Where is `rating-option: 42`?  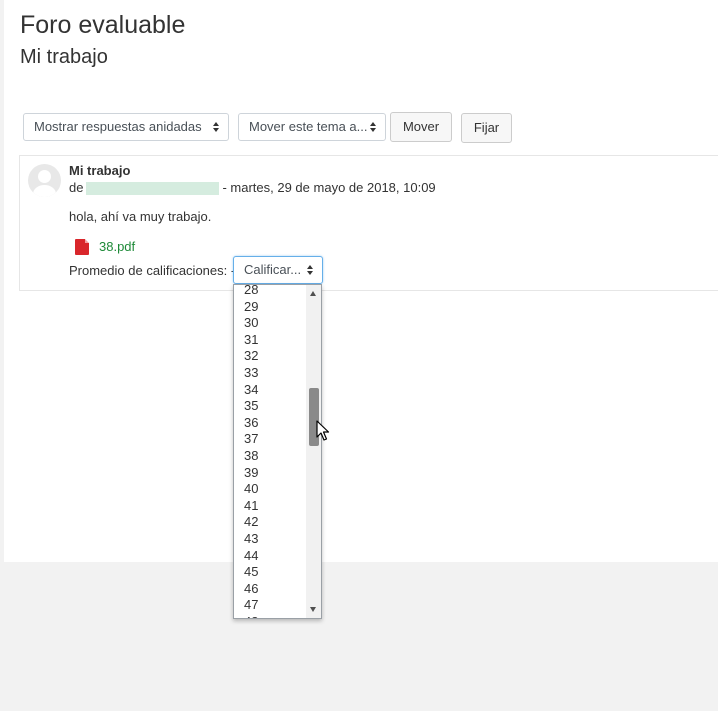 rating-option: 42 is located at coordinates (270, 522).